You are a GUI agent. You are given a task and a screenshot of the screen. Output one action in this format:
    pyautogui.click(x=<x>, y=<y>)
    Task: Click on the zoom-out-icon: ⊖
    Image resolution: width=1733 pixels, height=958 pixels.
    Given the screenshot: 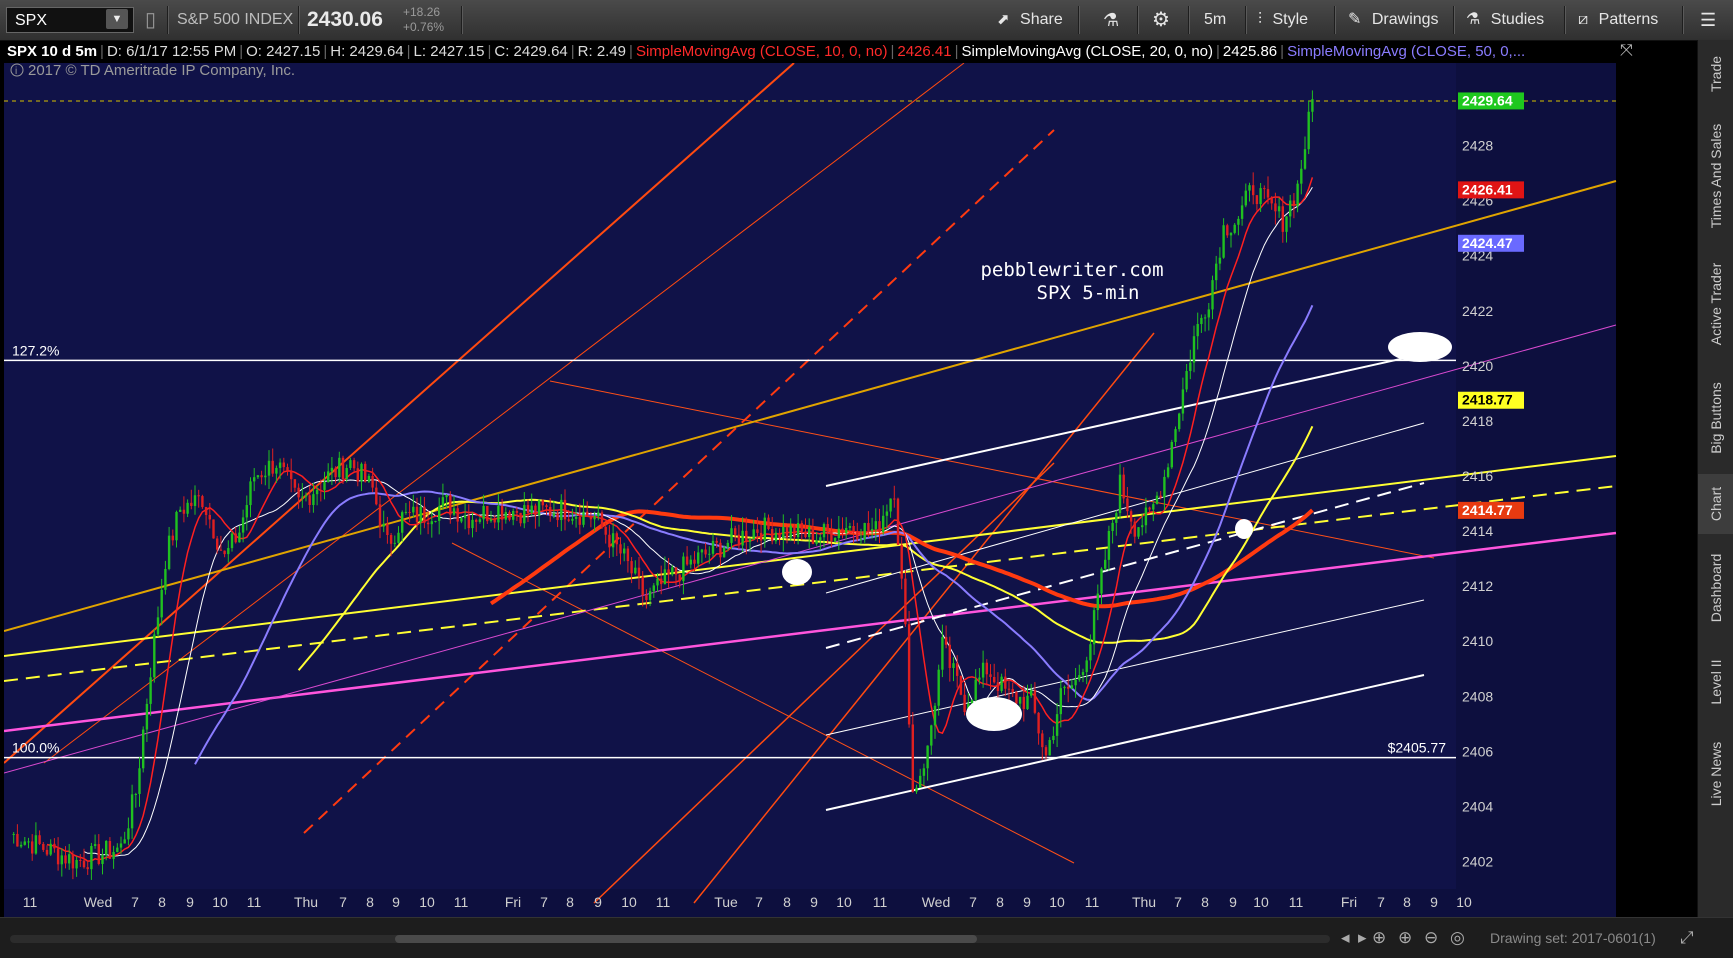 What is the action you would take?
    pyautogui.click(x=1431, y=938)
    